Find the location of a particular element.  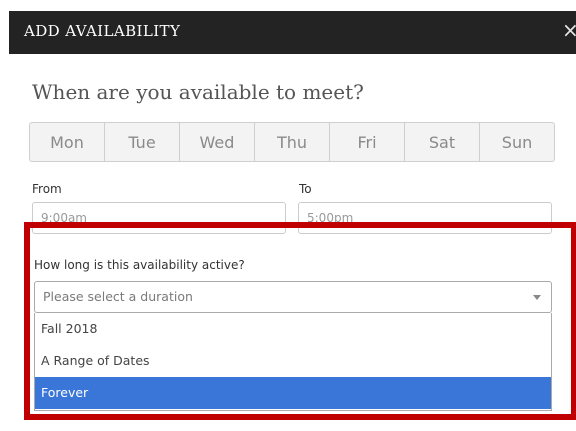

day-tue-button: Tue is located at coordinates (142, 142).